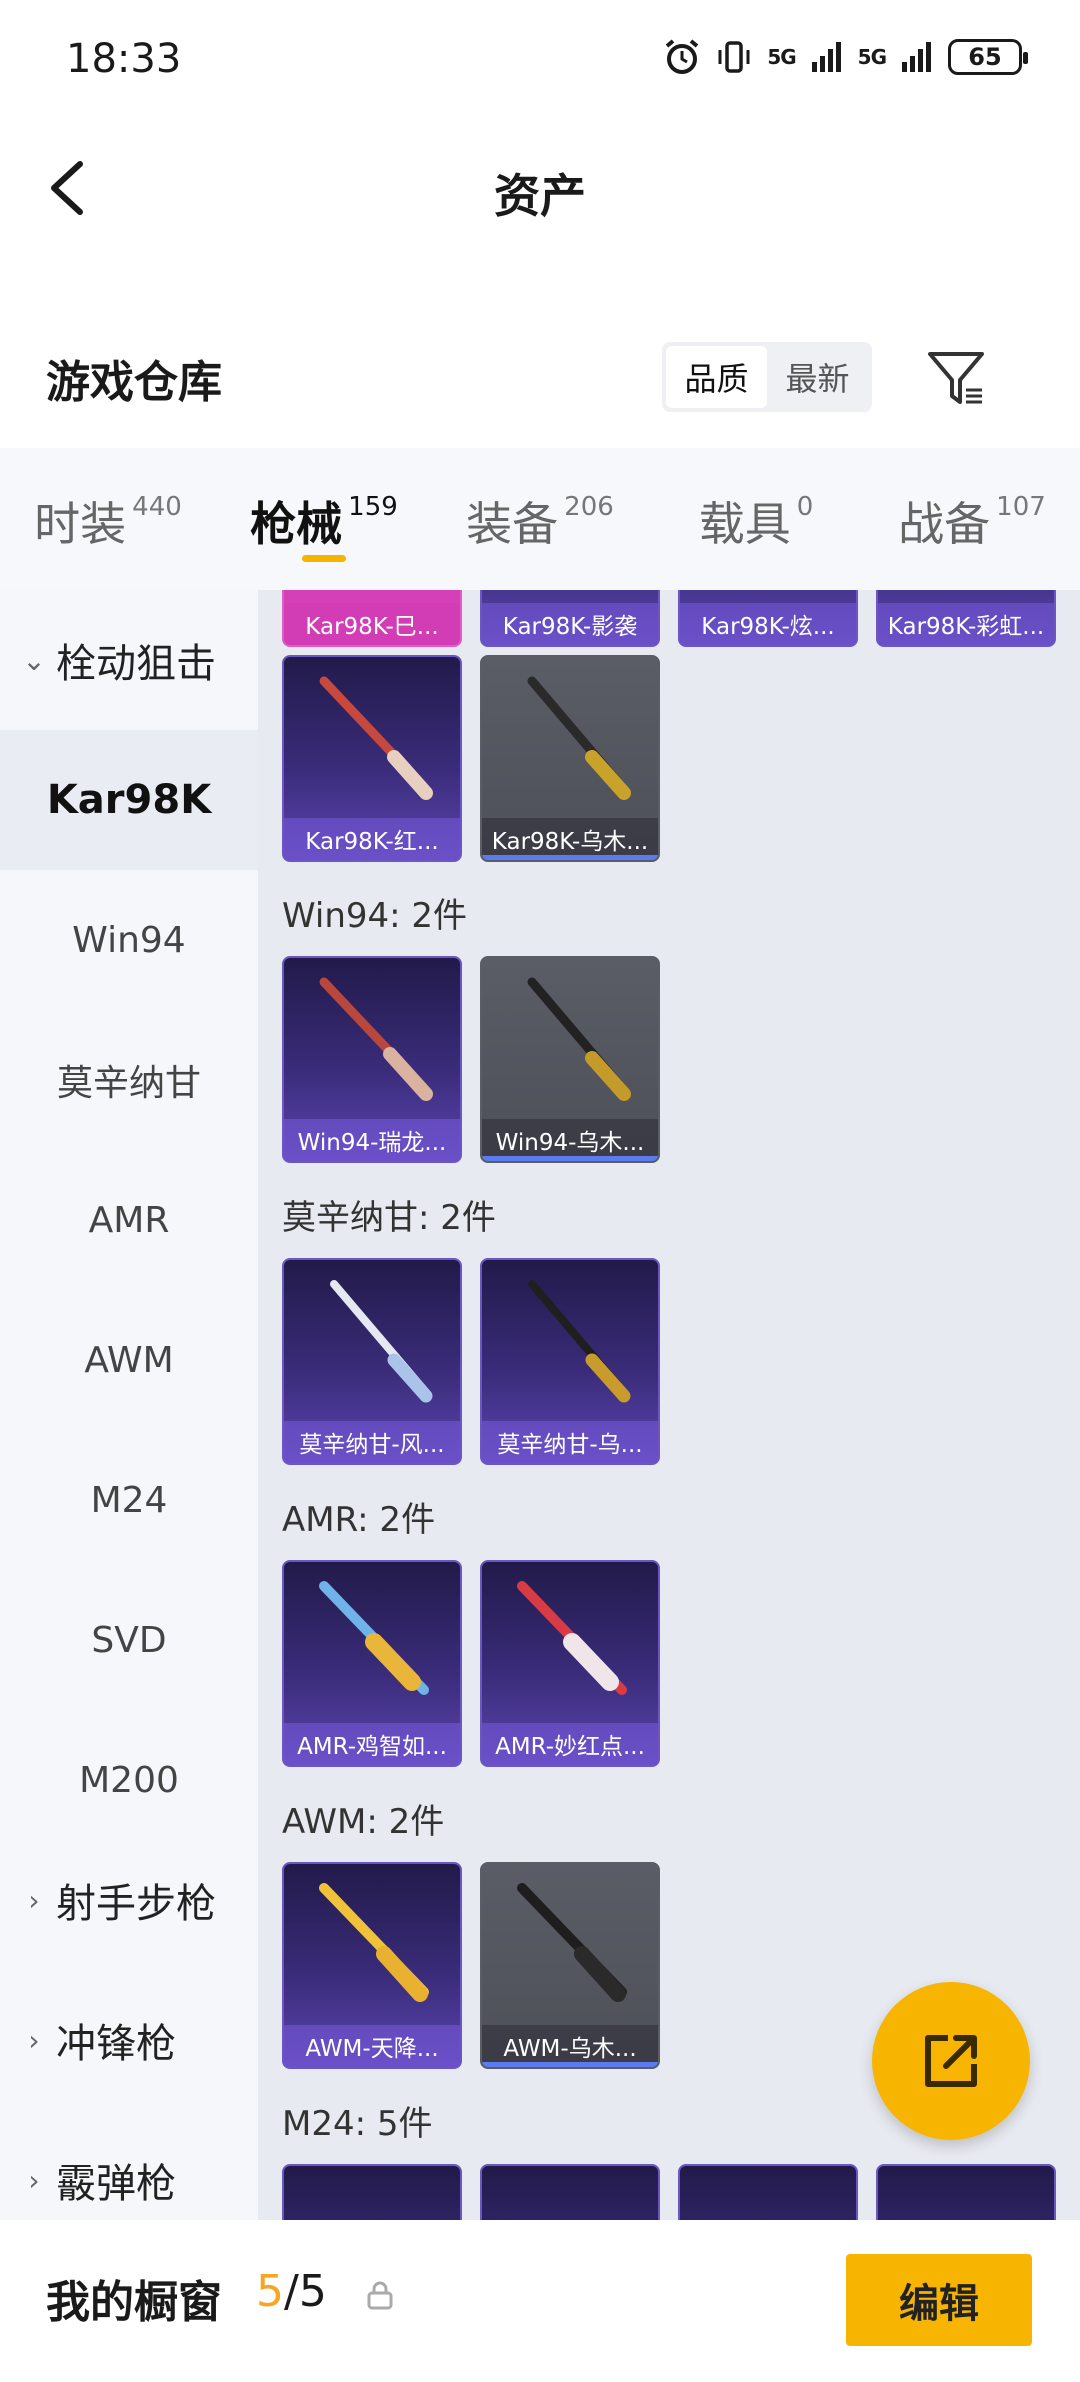 This screenshot has height=2382, width=1080. What do you see at coordinates (129, 800) in the screenshot?
I see `sidebar-item-kar98k: Kar98K` at bounding box center [129, 800].